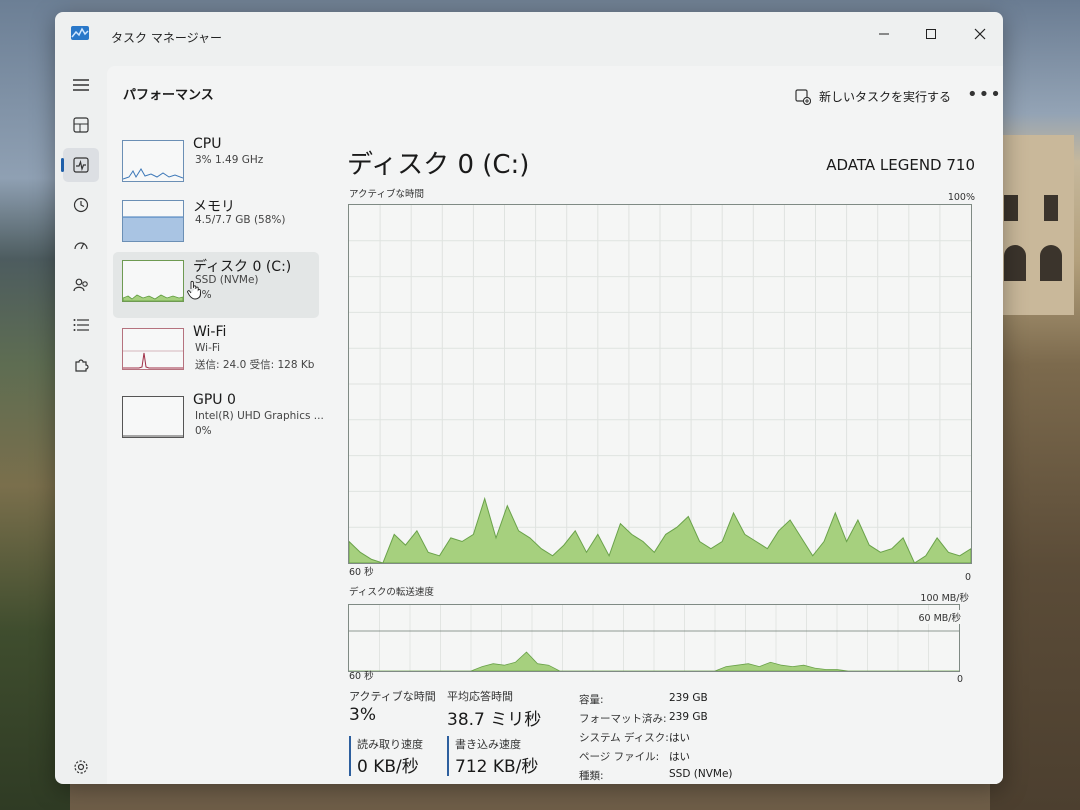 The height and width of the screenshot is (810, 1080). I want to click on transfer-max-label: 100 MB/秒, so click(944, 598).